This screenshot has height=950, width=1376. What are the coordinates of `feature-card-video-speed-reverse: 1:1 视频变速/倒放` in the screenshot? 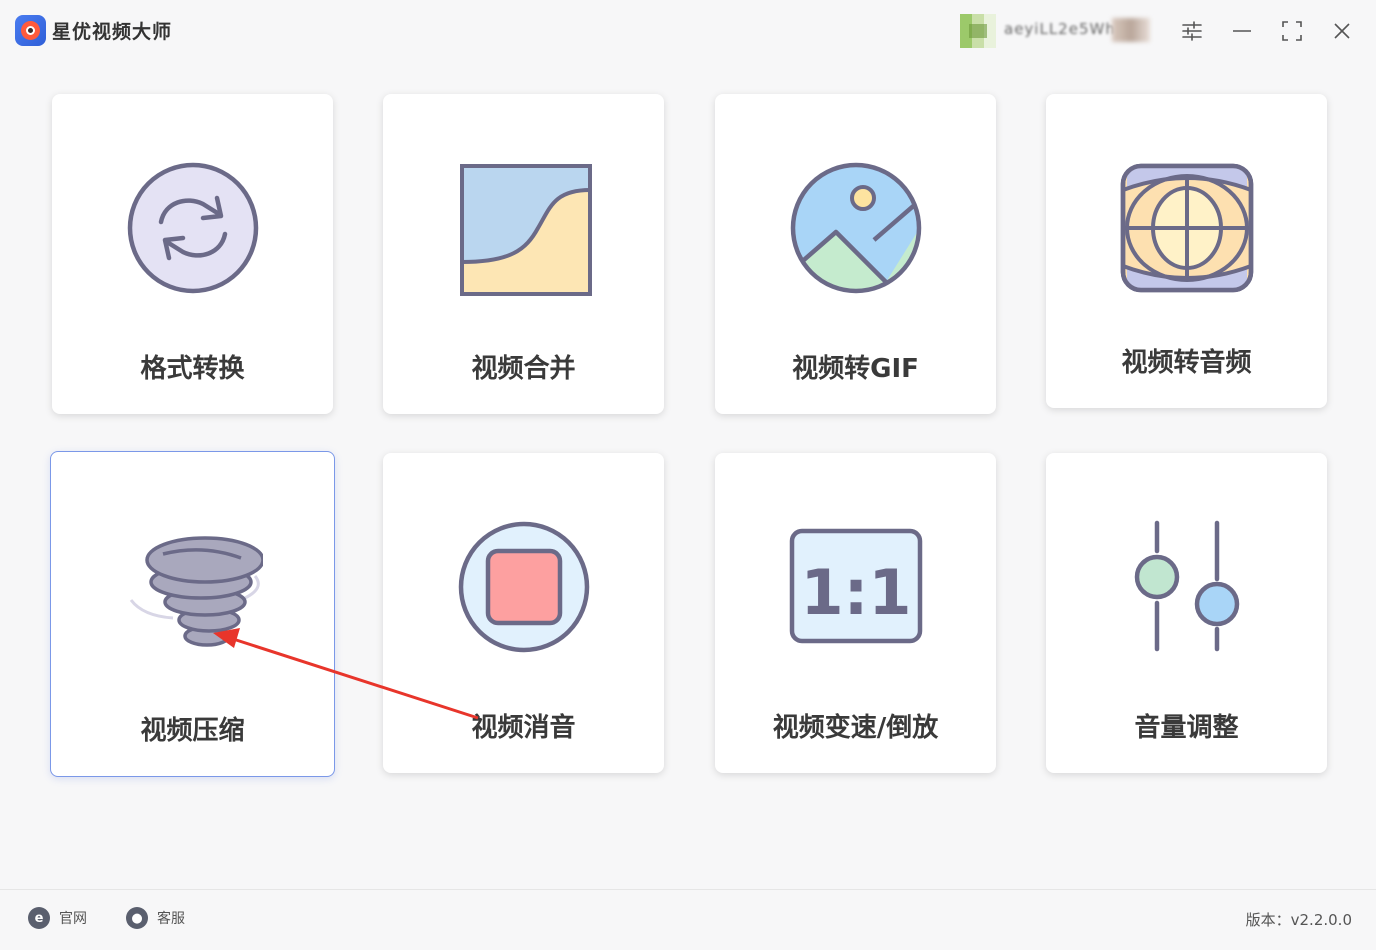 It's located at (855, 613).